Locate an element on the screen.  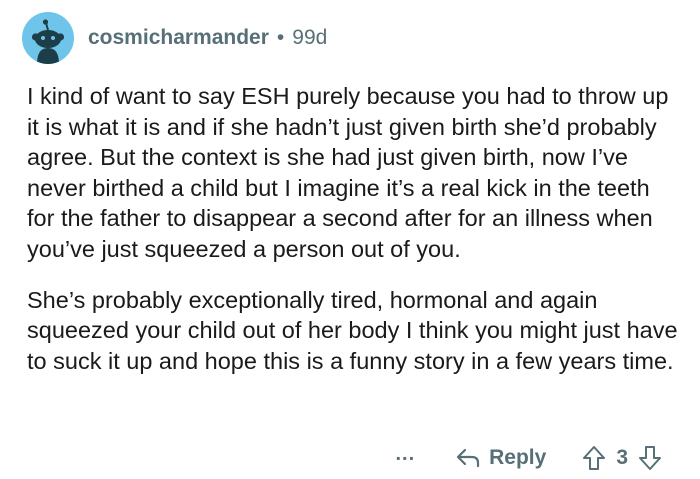
upvote-arrow-icon is located at coordinates (594, 458).